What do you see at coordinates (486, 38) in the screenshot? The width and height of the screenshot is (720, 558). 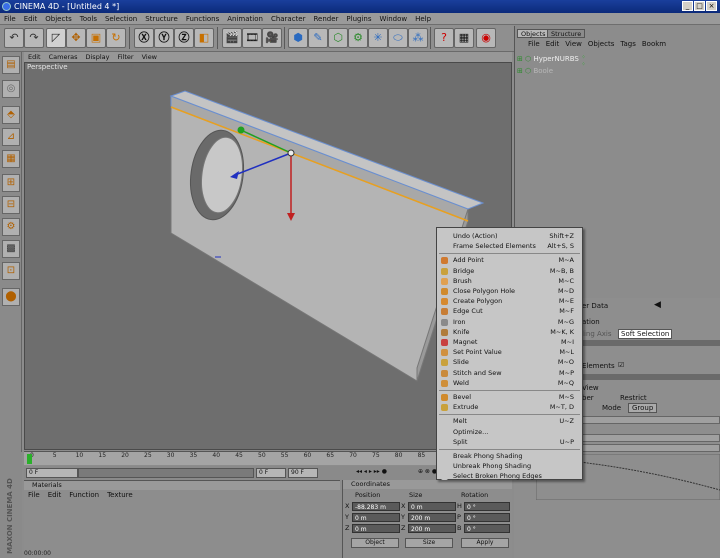 I see `record-icon: ◉` at bounding box center [486, 38].